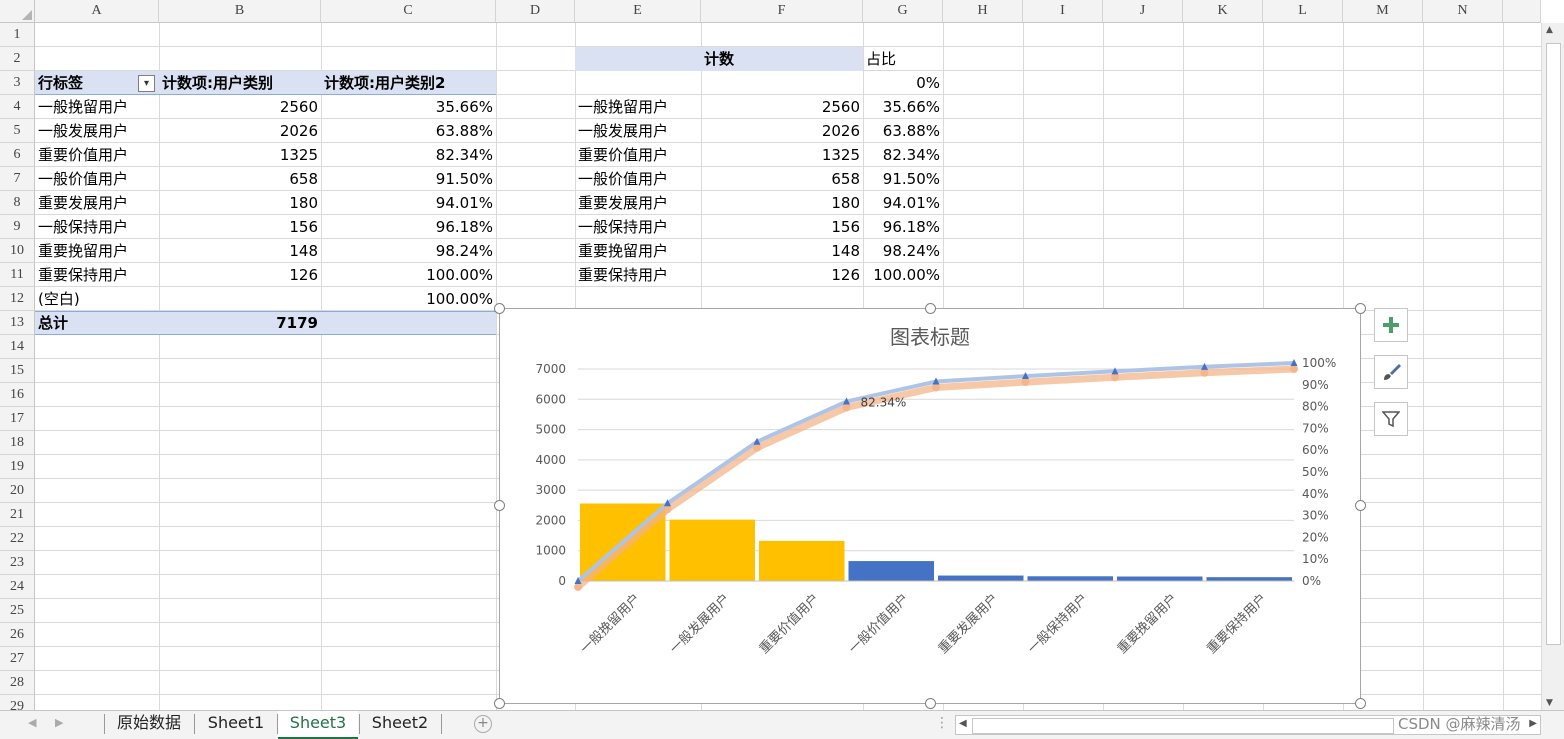  I want to click on column-header-K: K, so click(1223, 11).